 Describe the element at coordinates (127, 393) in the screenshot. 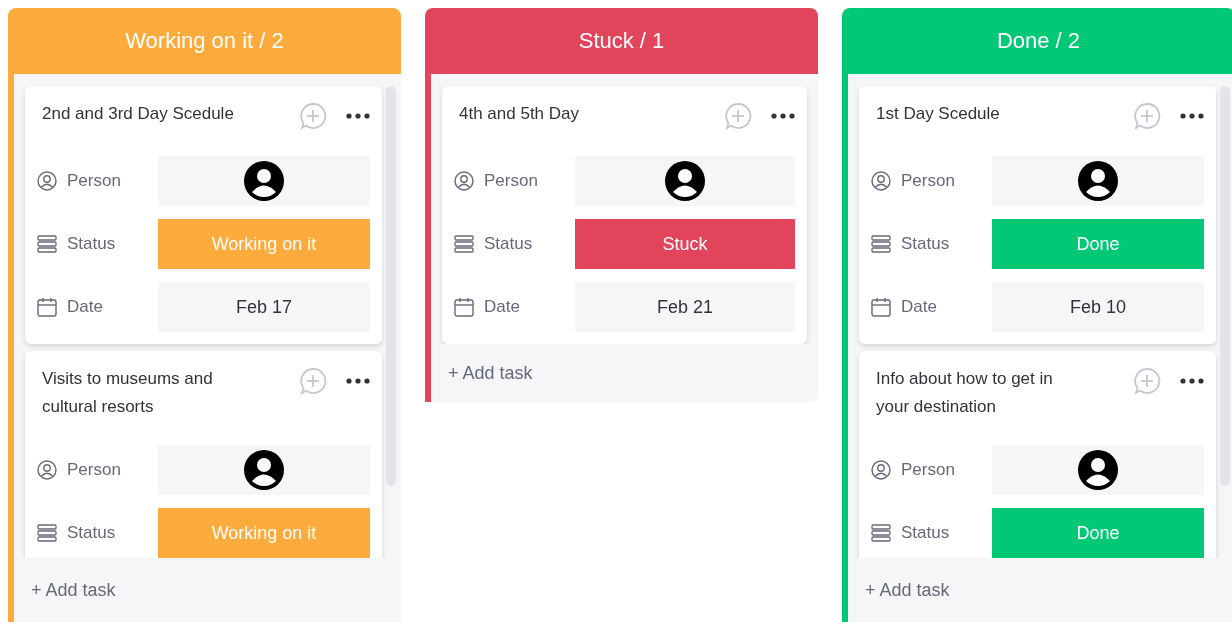

I see `card-title: Visits to museums and cultural resorts` at that location.